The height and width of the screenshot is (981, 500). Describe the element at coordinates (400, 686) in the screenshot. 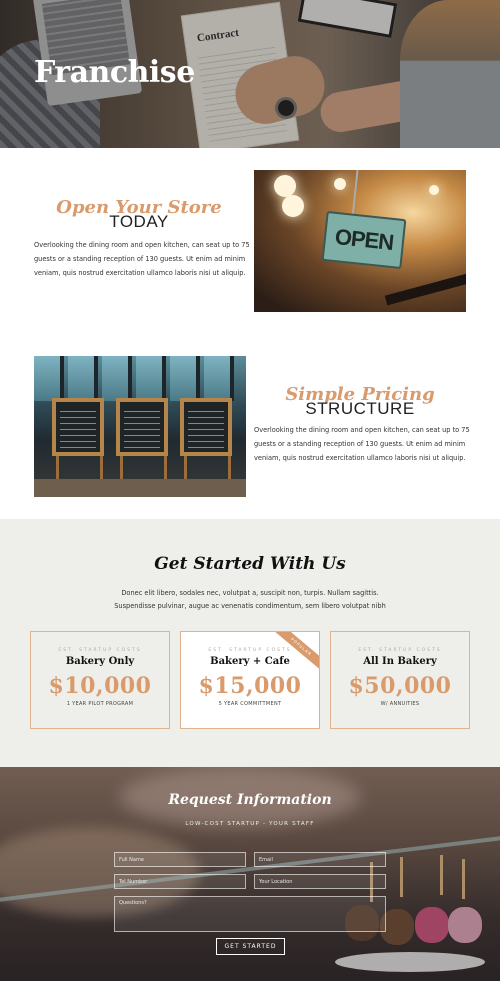

I see `card-price: $50,000` at that location.